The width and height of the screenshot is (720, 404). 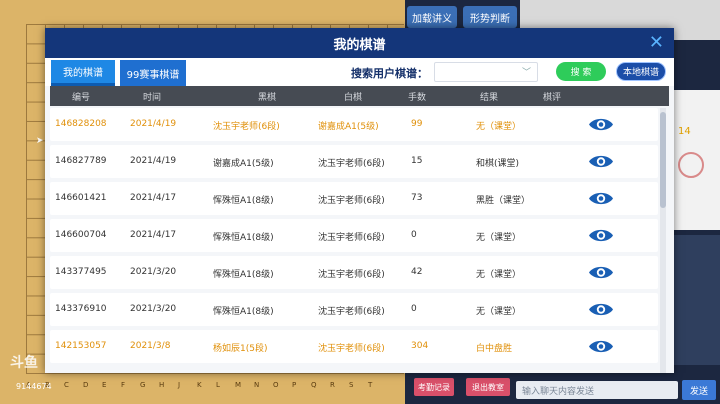 What do you see at coordinates (597, 390) in the screenshot?
I see `chat-input: 输入聊天内容发送` at bounding box center [597, 390].